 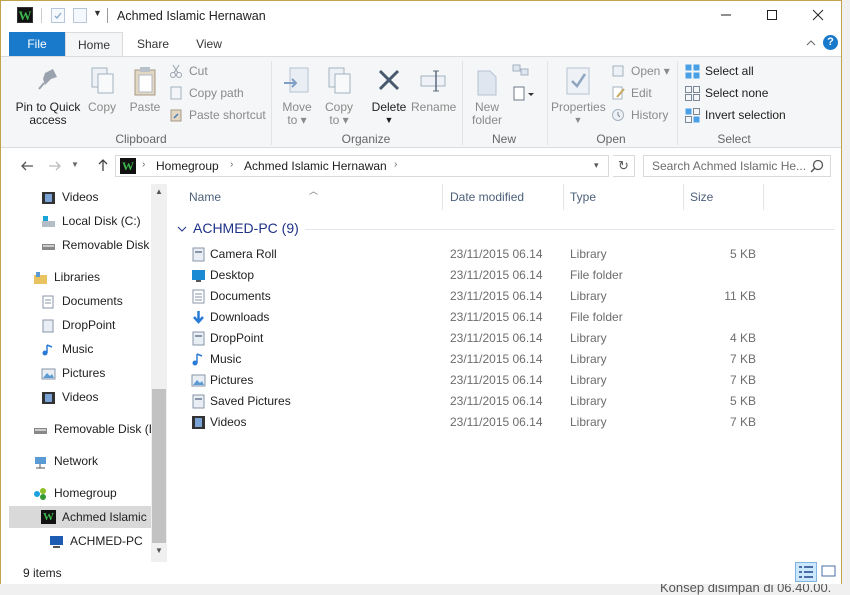 What do you see at coordinates (65, 461) in the screenshot?
I see `nav-item-network: Network` at bounding box center [65, 461].